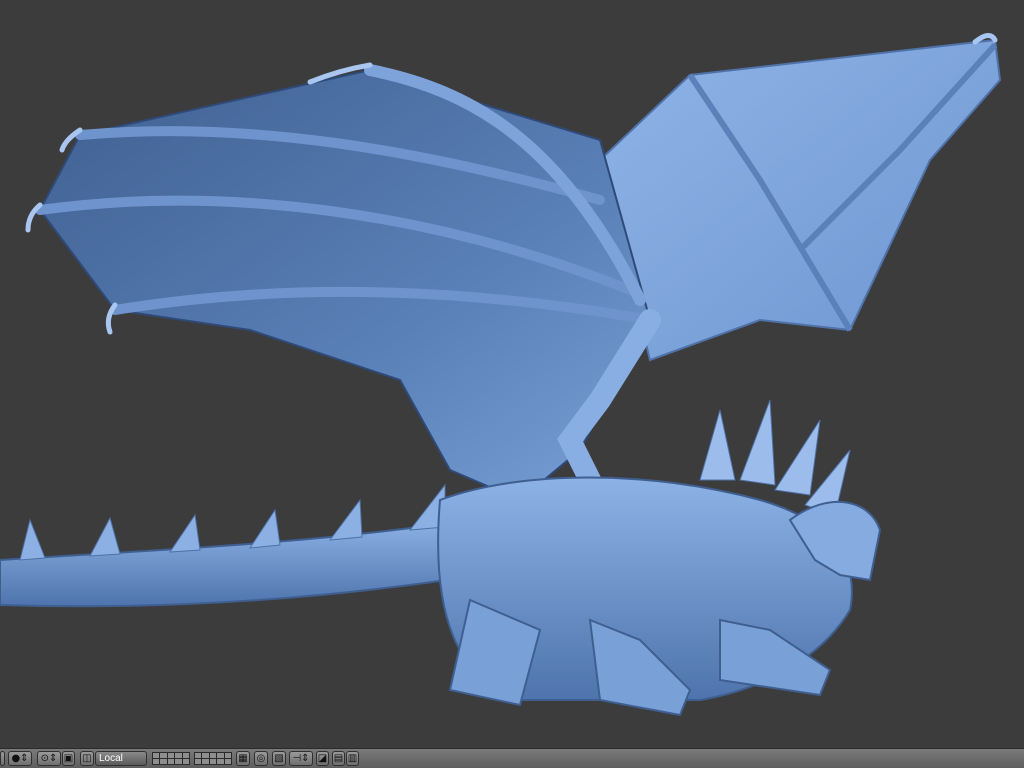 The image size is (1024, 768). Describe the element at coordinates (171, 758) in the screenshot. I see `layer-grid-a` at that location.